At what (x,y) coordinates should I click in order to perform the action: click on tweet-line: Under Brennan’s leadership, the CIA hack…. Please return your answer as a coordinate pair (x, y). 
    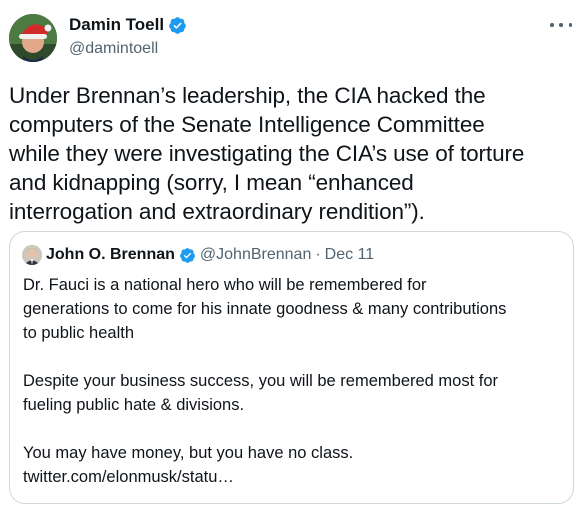
    Looking at the image, I should click on (247, 95).